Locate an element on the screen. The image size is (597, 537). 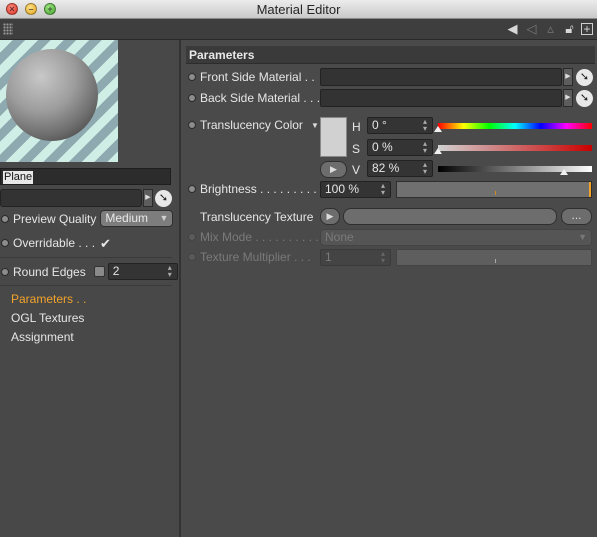
saturation-slider is located at coordinates (513, 149).